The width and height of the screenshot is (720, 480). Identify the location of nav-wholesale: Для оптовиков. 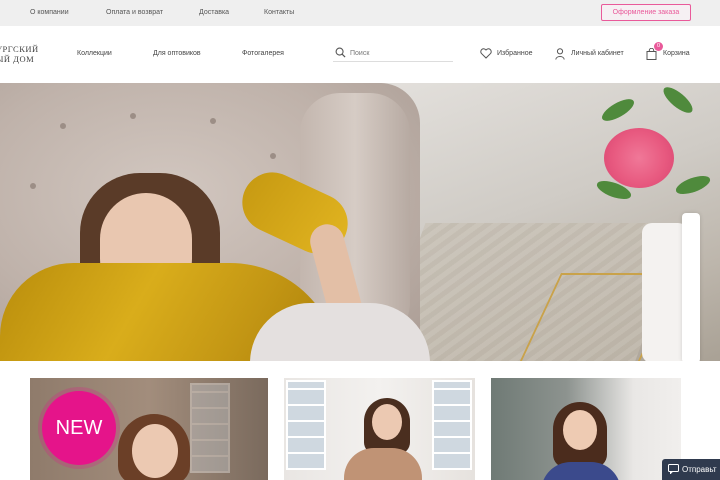
(177, 53).